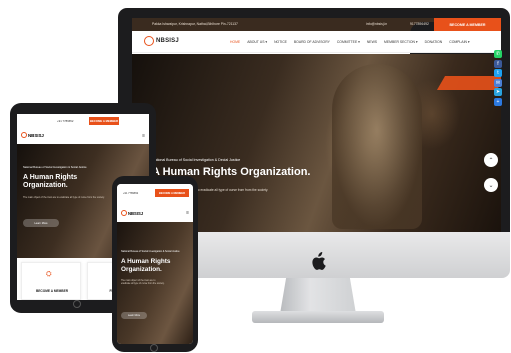 This screenshot has height=353, width=511. What do you see at coordinates (372, 42) in the screenshot?
I see `nav-news: NEWS` at bounding box center [372, 42].